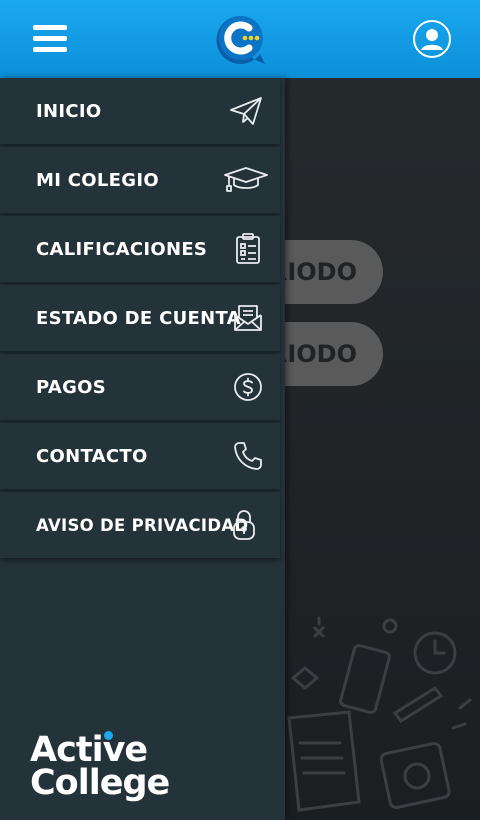 Image resolution: width=480 pixels, height=820 pixels. What do you see at coordinates (71, 387) in the screenshot?
I see `drawer-item-label: PAGOS` at bounding box center [71, 387].